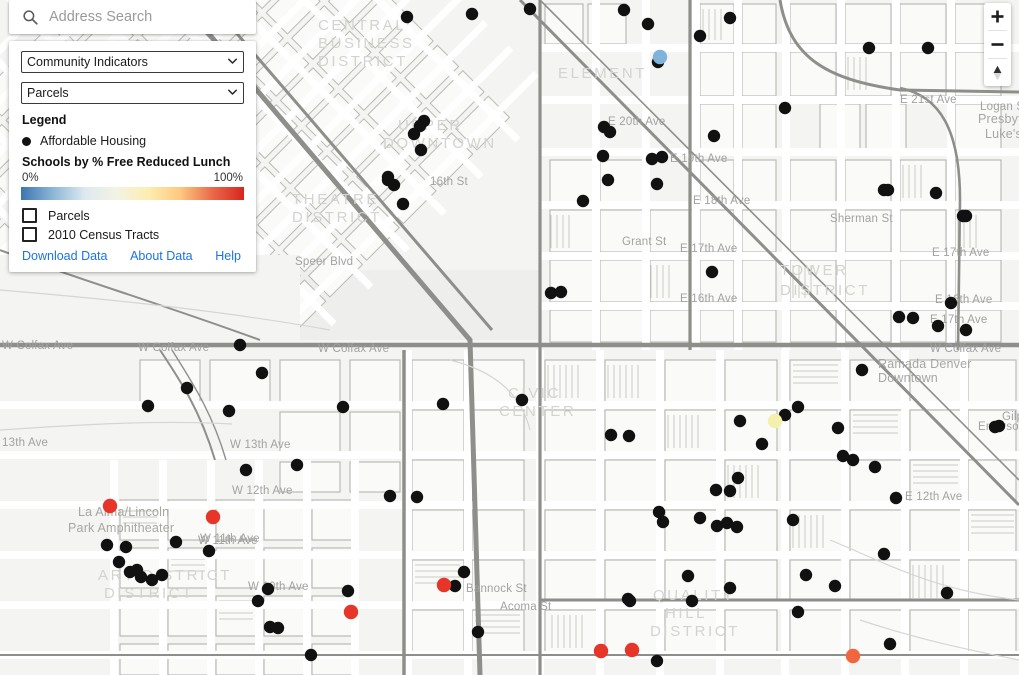  Describe the element at coordinates (161, 256) in the screenshot. I see `about-data-link: About Data` at that location.